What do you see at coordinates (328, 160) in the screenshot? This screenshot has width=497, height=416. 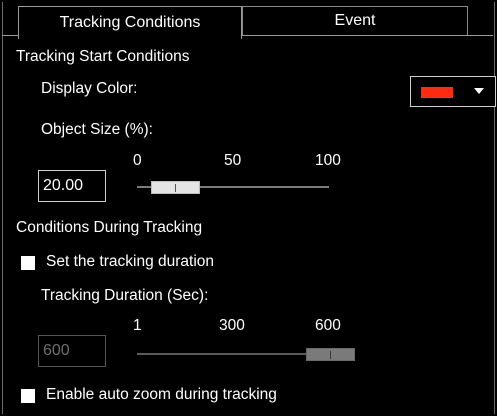 I see `size-tick-100: 100` at bounding box center [328, 160].